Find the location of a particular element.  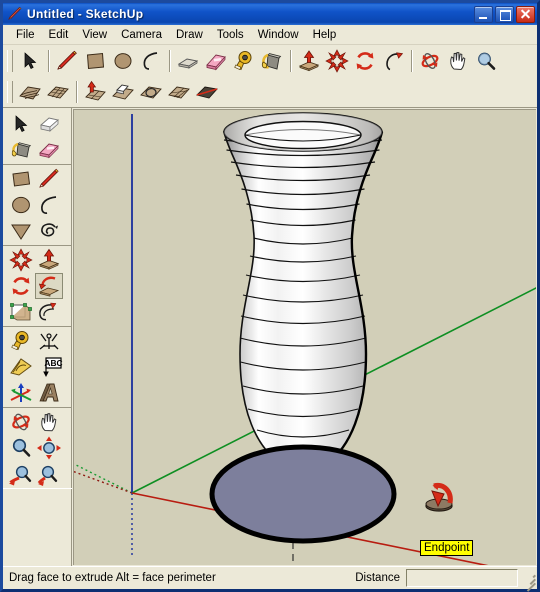

tool-circle-icon is located at coordinates (21, 205).